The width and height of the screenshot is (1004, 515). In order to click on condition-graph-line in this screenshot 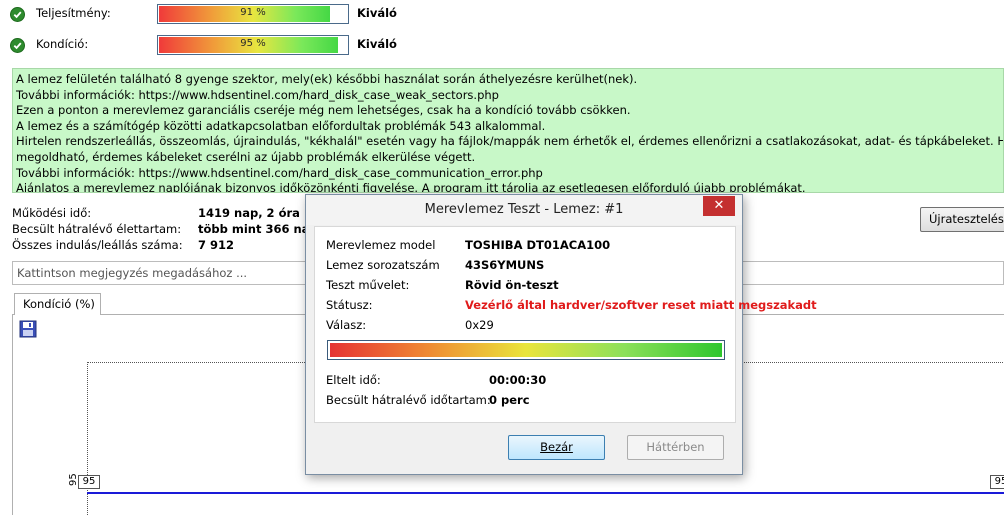, I will do `click(545, 493)`.